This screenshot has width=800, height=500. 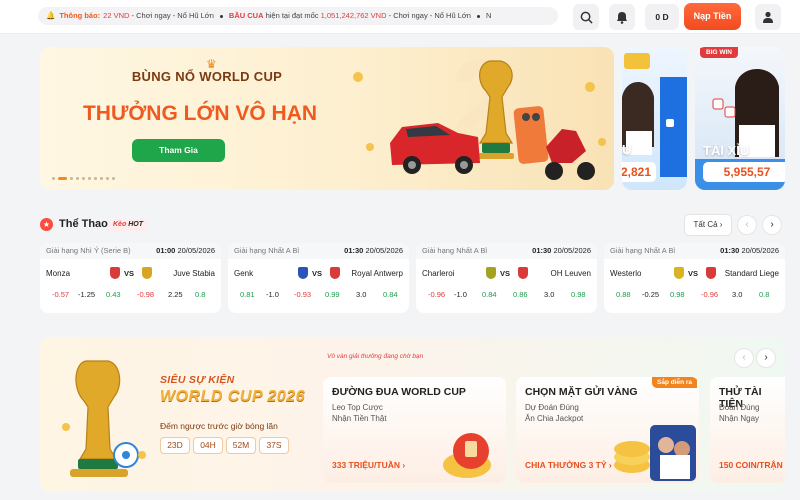 I want to click on odds-value: 0.81, so click(x=247, y=294).